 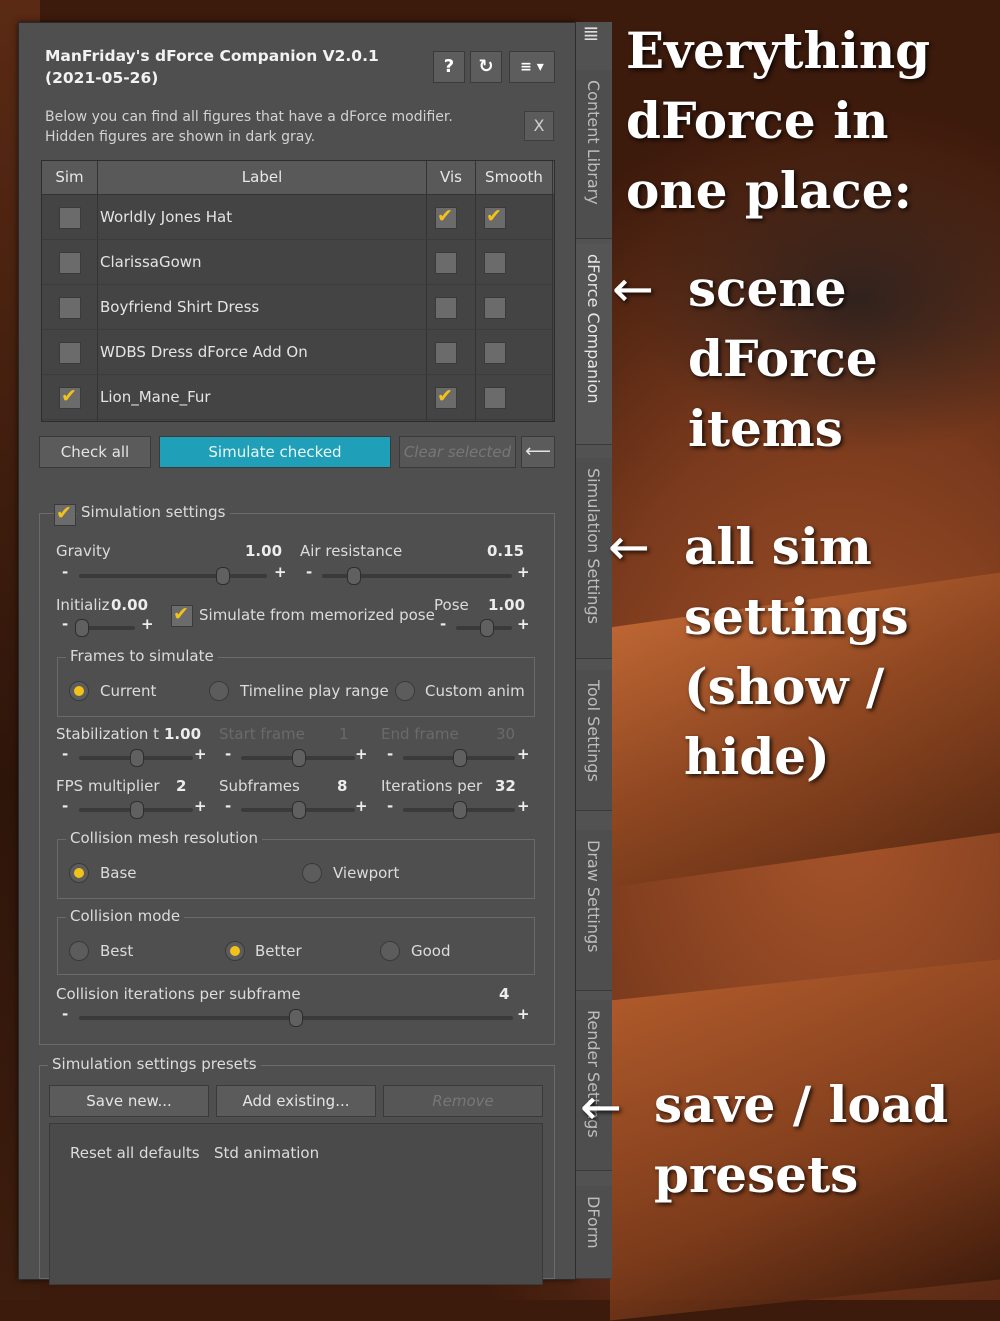 I want to click on fps-multiplier-slider, so click(x=136, y=810).